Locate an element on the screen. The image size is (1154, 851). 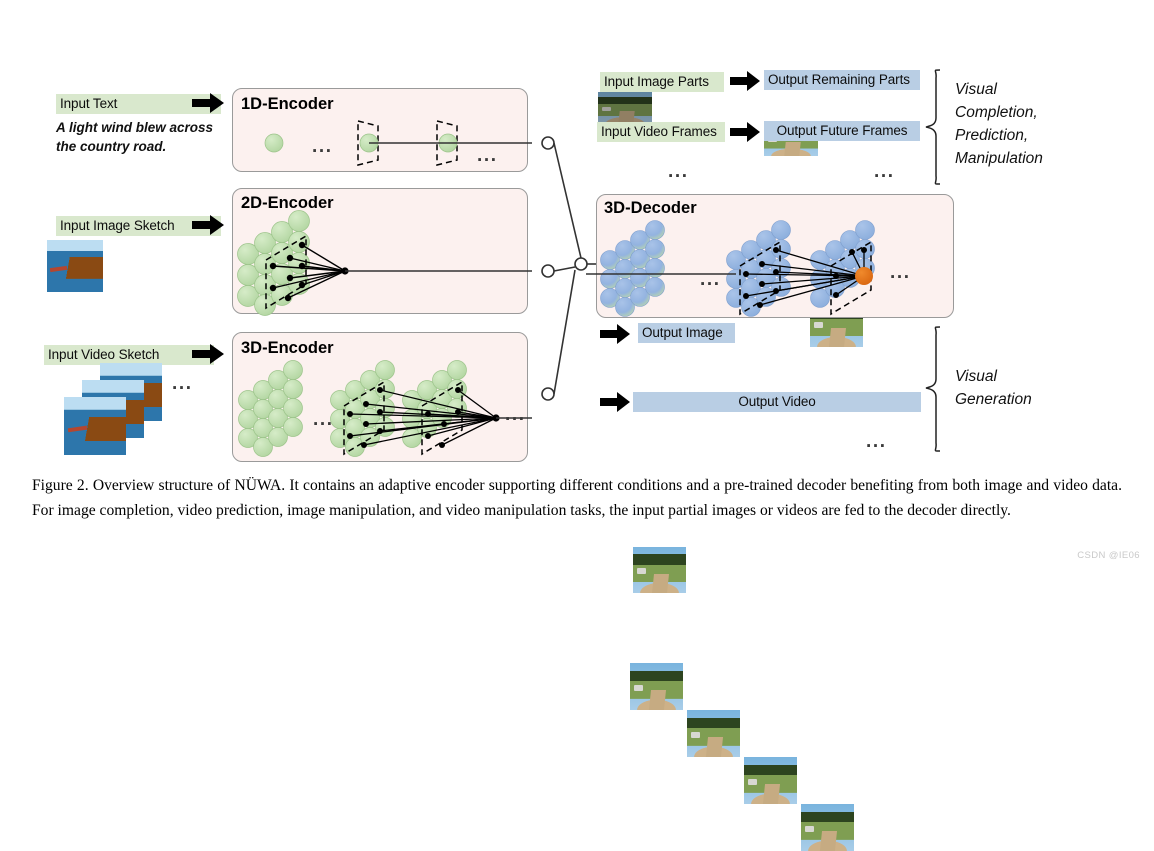
input-video-frames-label: Input Video Frames is located at coordinates (661, 132).